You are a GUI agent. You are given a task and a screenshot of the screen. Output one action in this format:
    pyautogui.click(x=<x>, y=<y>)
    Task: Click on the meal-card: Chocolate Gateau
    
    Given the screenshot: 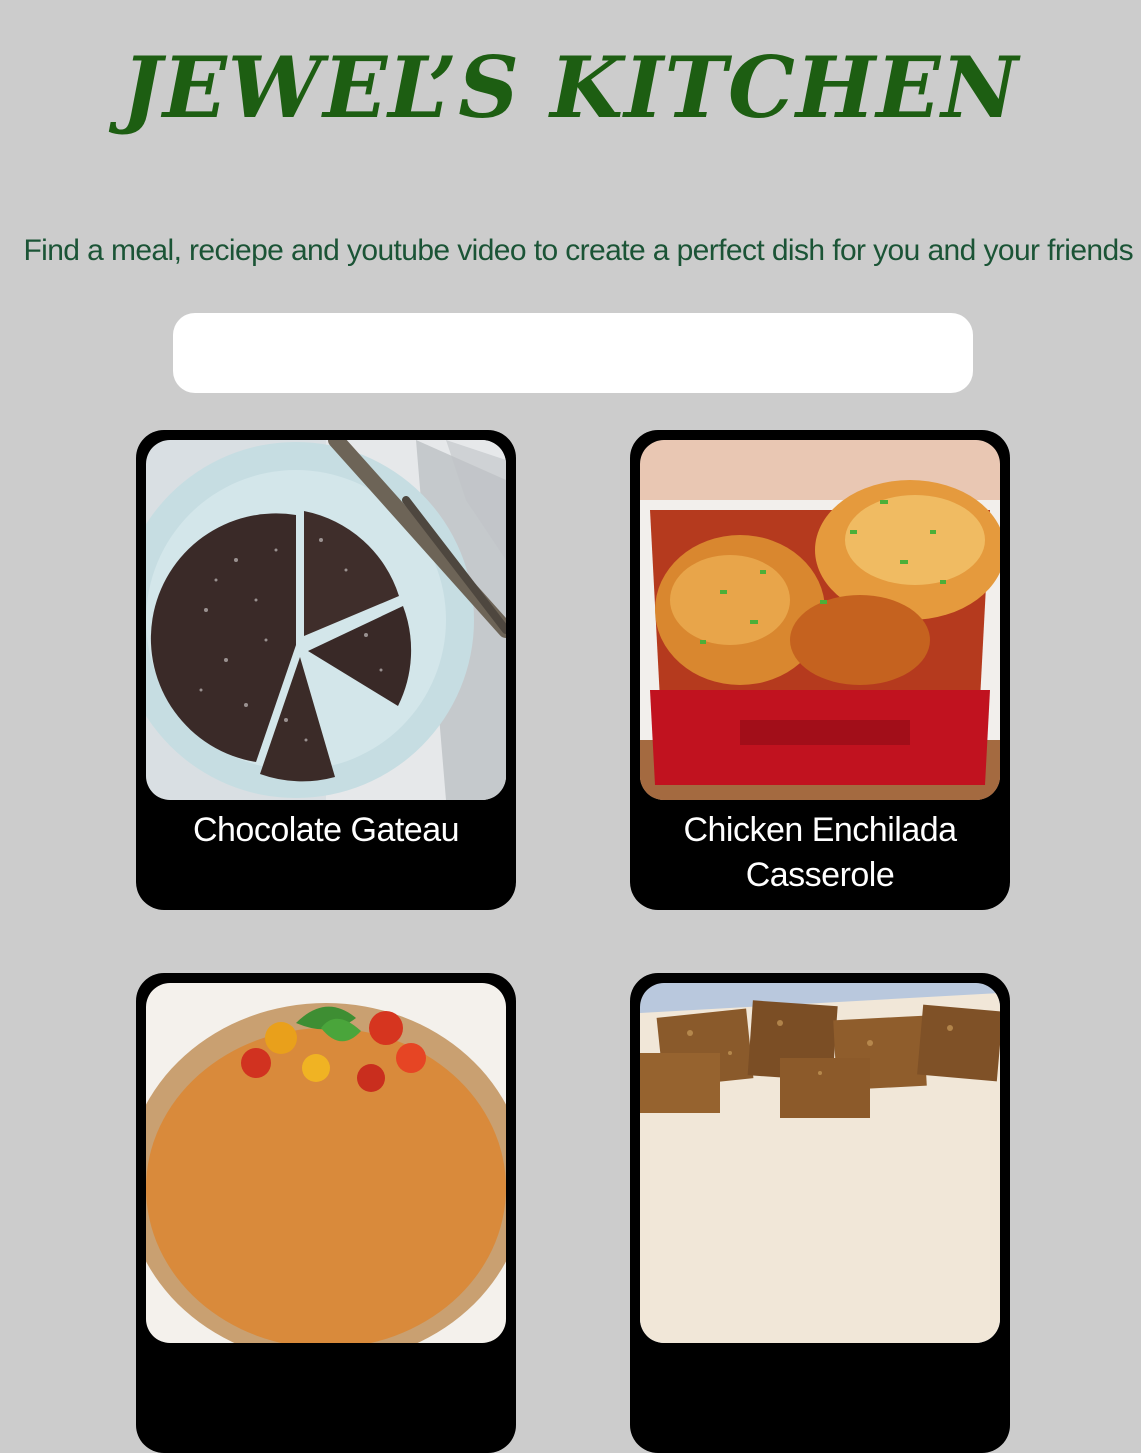 What is the action you would take?
    pyautogui.click(x=326, y=670)
    